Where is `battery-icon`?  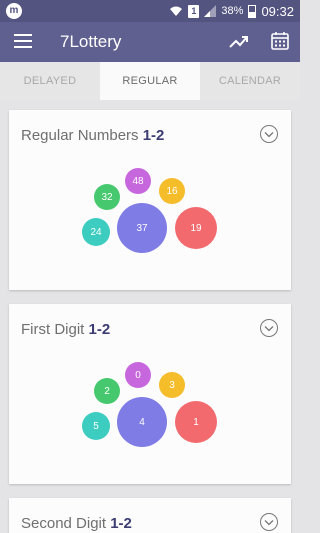 battery-icon is located at coordinates (252, 11).